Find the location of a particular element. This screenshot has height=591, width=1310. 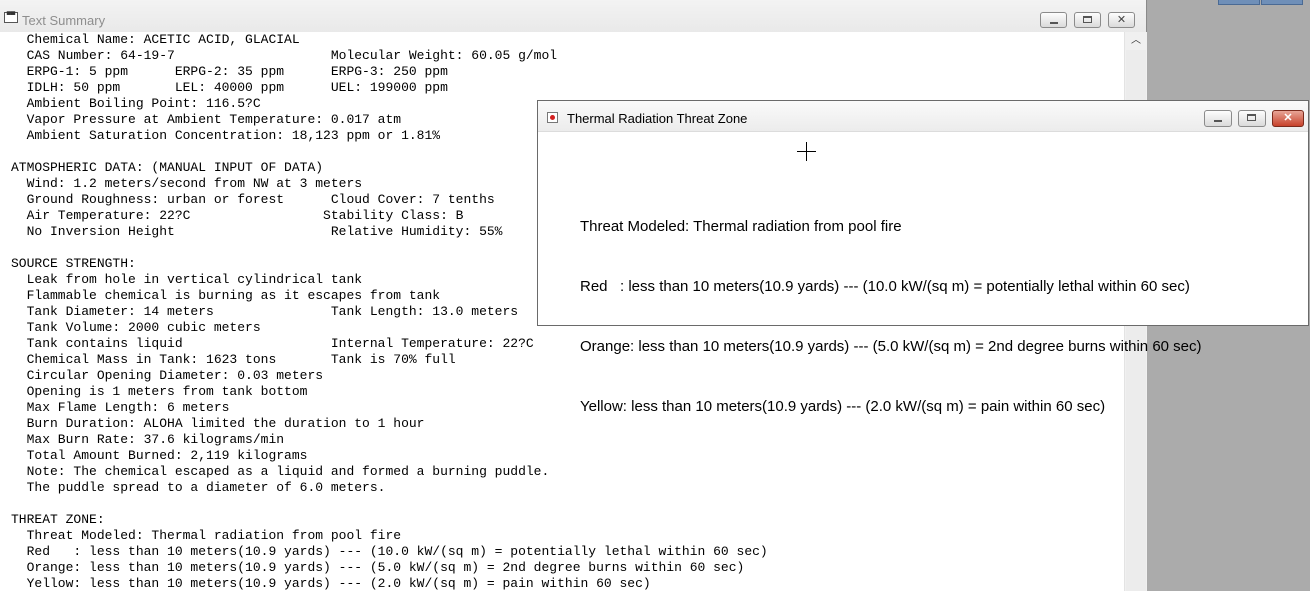

threat-title-bar: Thermal Radiation Threat Zone ✕ is located at coordinates (923, 116).